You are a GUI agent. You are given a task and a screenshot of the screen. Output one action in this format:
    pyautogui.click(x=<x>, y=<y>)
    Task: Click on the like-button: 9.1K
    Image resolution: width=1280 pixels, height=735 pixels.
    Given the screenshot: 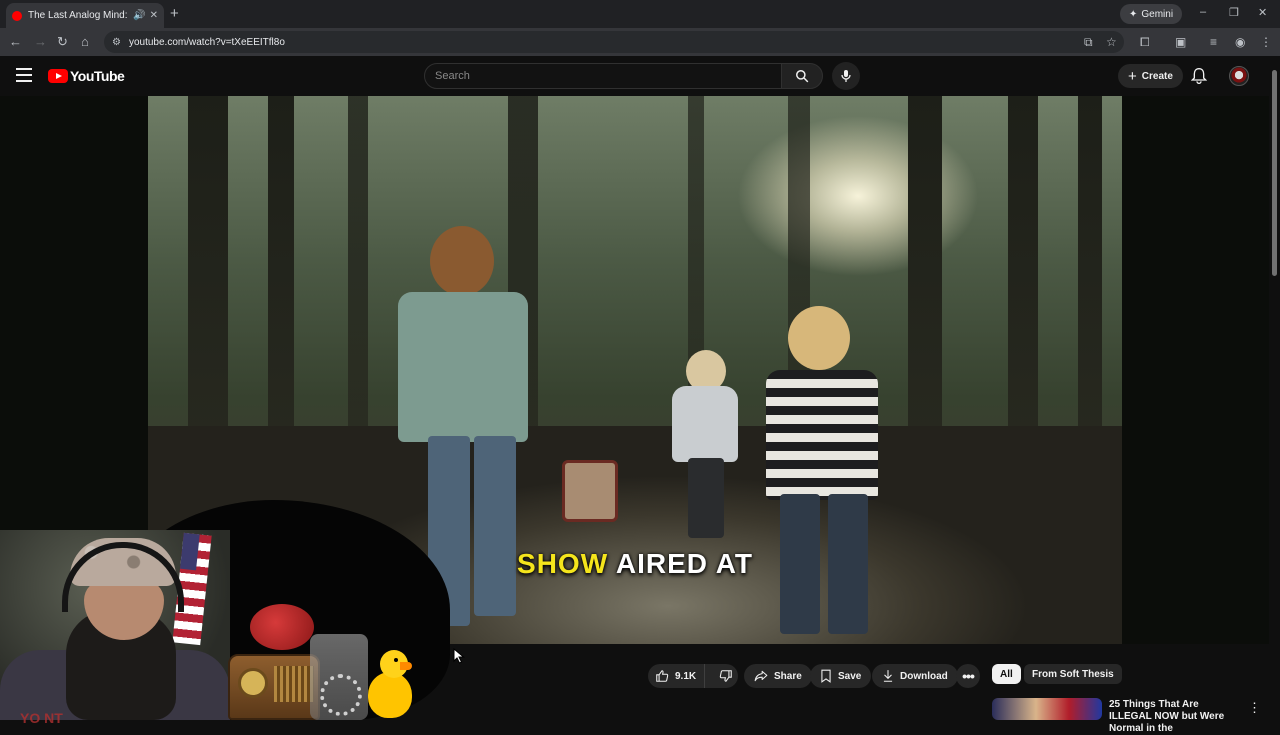 What is the action you would take?
    pyautogui.click(x=677, y=676)
    